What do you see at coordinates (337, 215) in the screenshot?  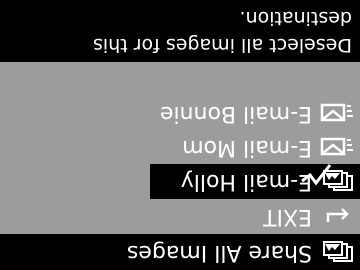 I see `return-arrow-icon` at bounding box center [337, 215].